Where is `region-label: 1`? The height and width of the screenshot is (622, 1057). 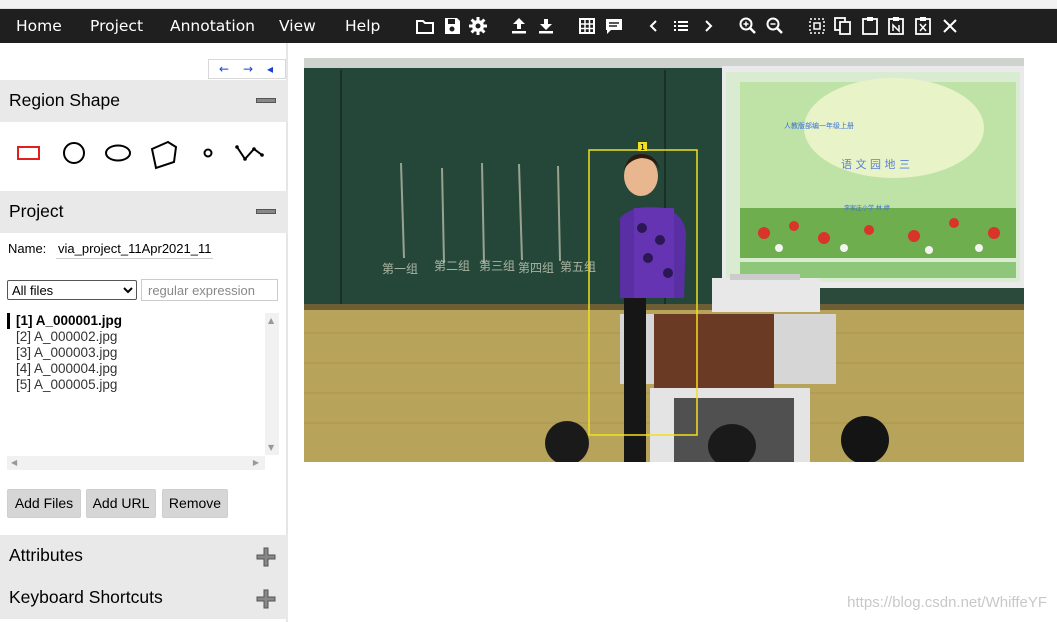
region-label: 1 is located at coordinates (642, 147).